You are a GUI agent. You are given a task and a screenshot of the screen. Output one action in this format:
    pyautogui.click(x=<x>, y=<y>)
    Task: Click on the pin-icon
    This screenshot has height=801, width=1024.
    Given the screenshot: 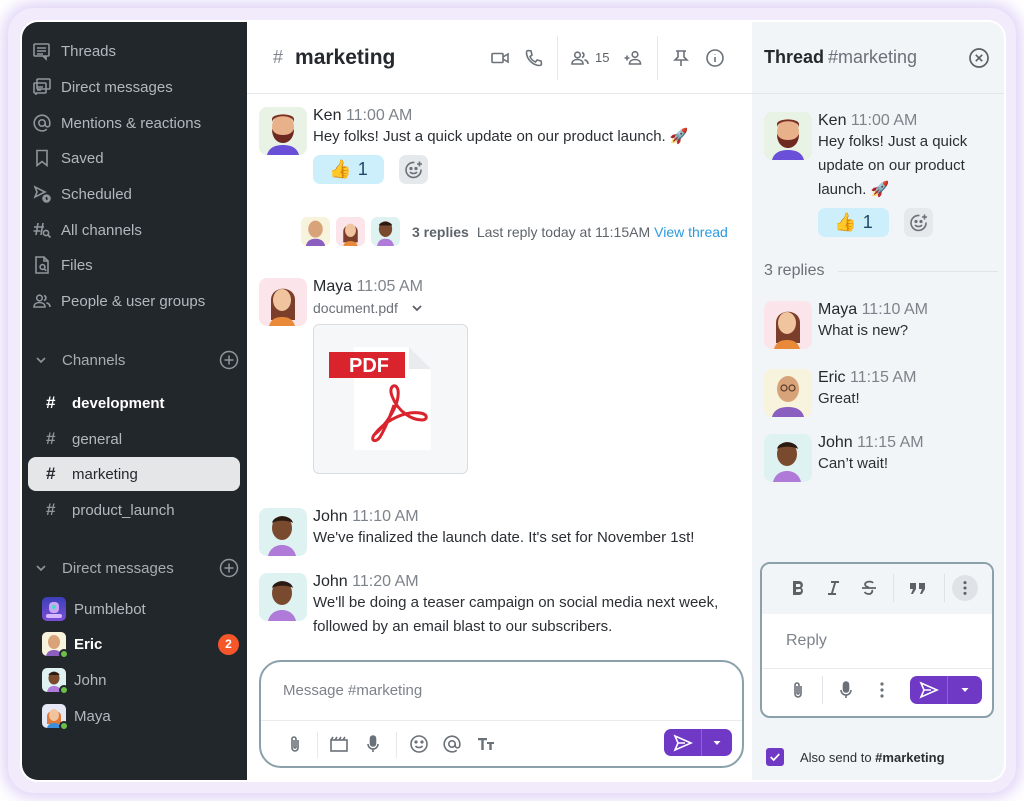 What is the action you would take?
    pyautogui.click(x=681, y=58)
    